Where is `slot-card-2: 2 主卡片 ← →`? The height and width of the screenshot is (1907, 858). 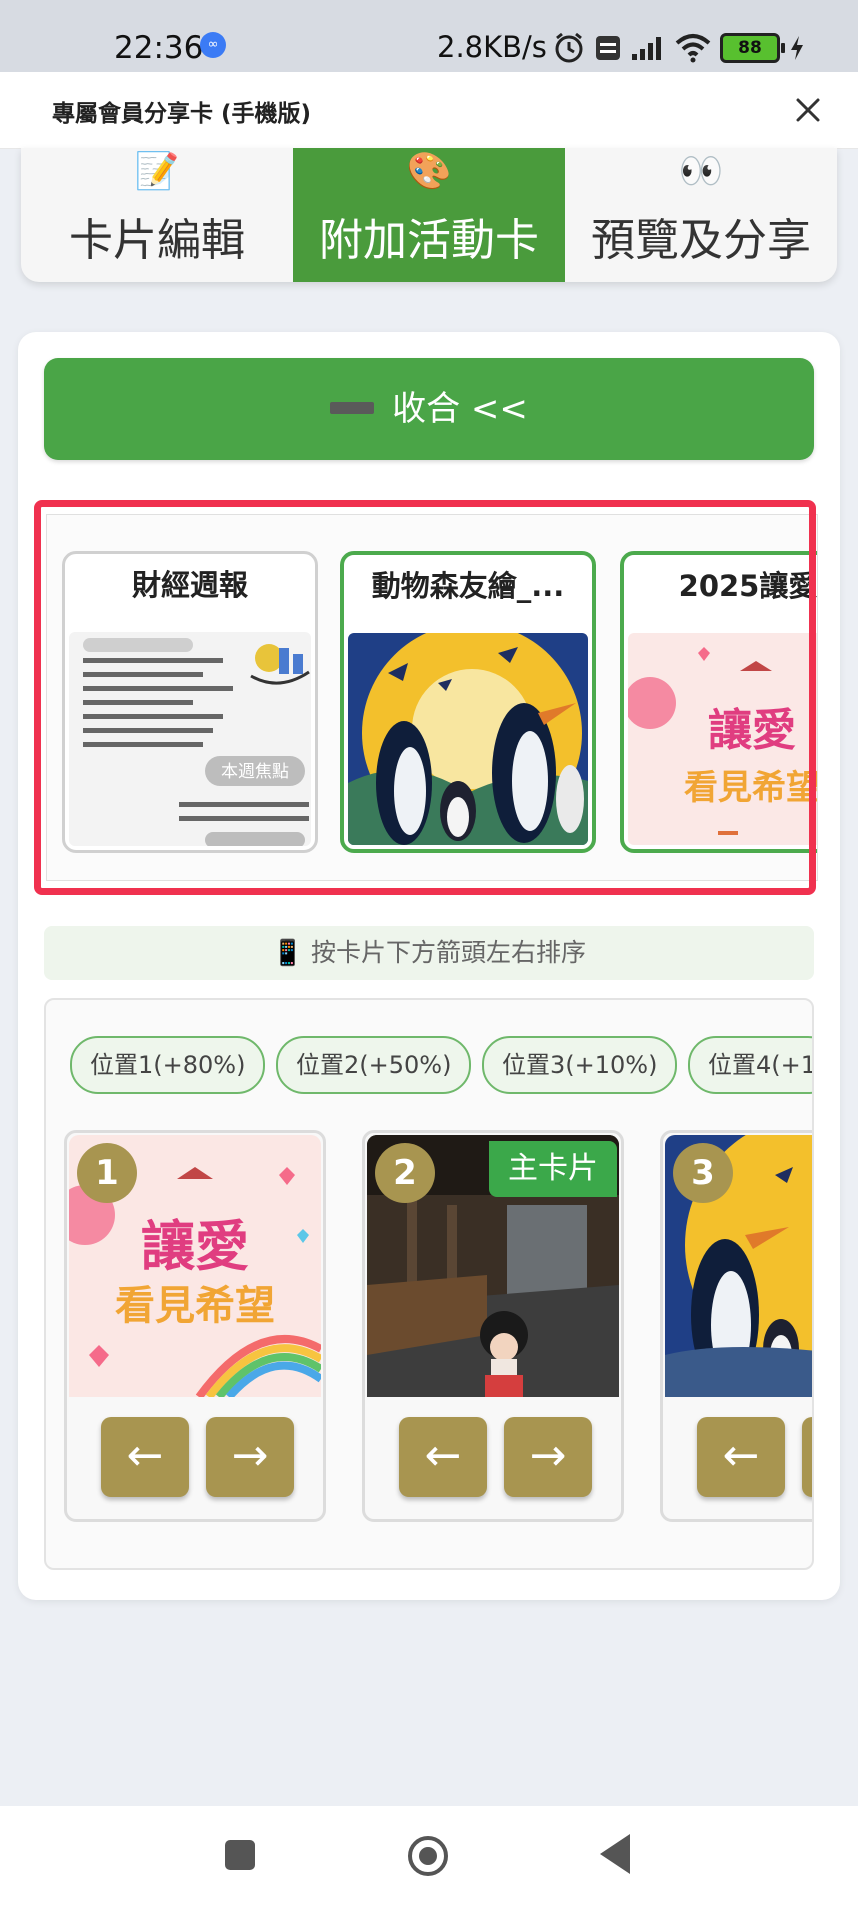
slot-card-2: 2 主卡片 ← → is located at coordinates (493, 1326).